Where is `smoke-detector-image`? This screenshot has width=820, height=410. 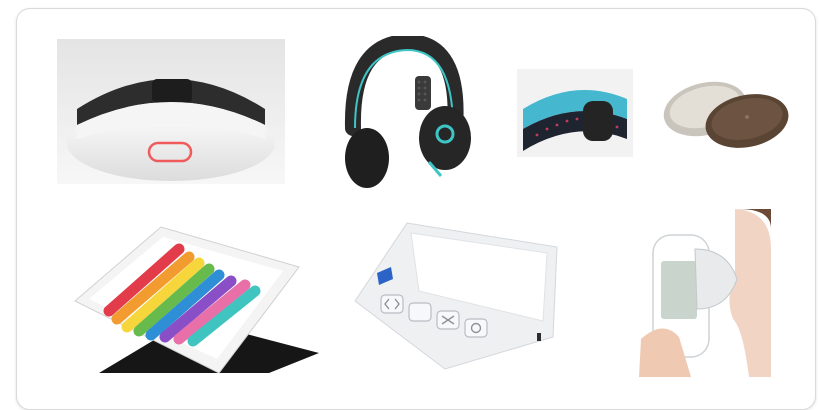
smoke-detector-image is located at coordinates (171, 111).